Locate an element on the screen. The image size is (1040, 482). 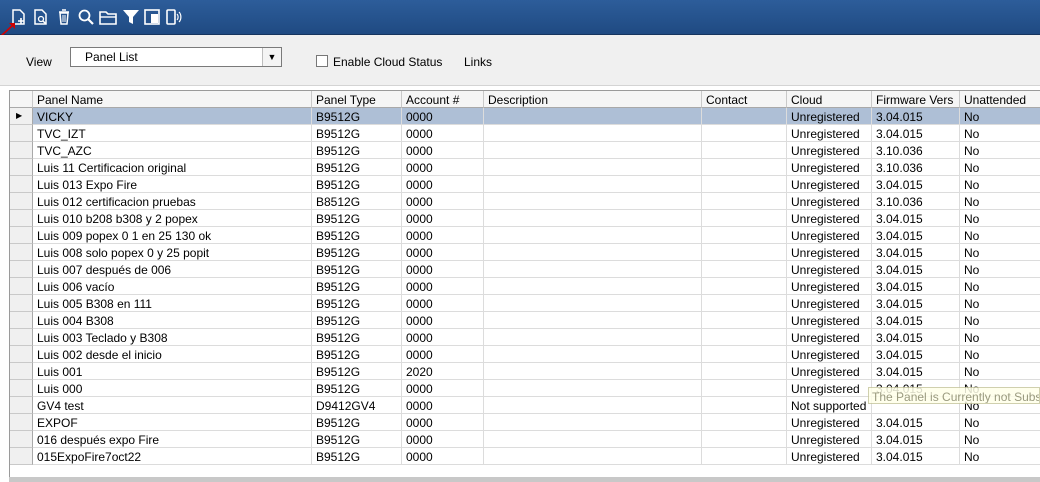
enable-cloud-status-checkbox is located at coordinates (322, 61).